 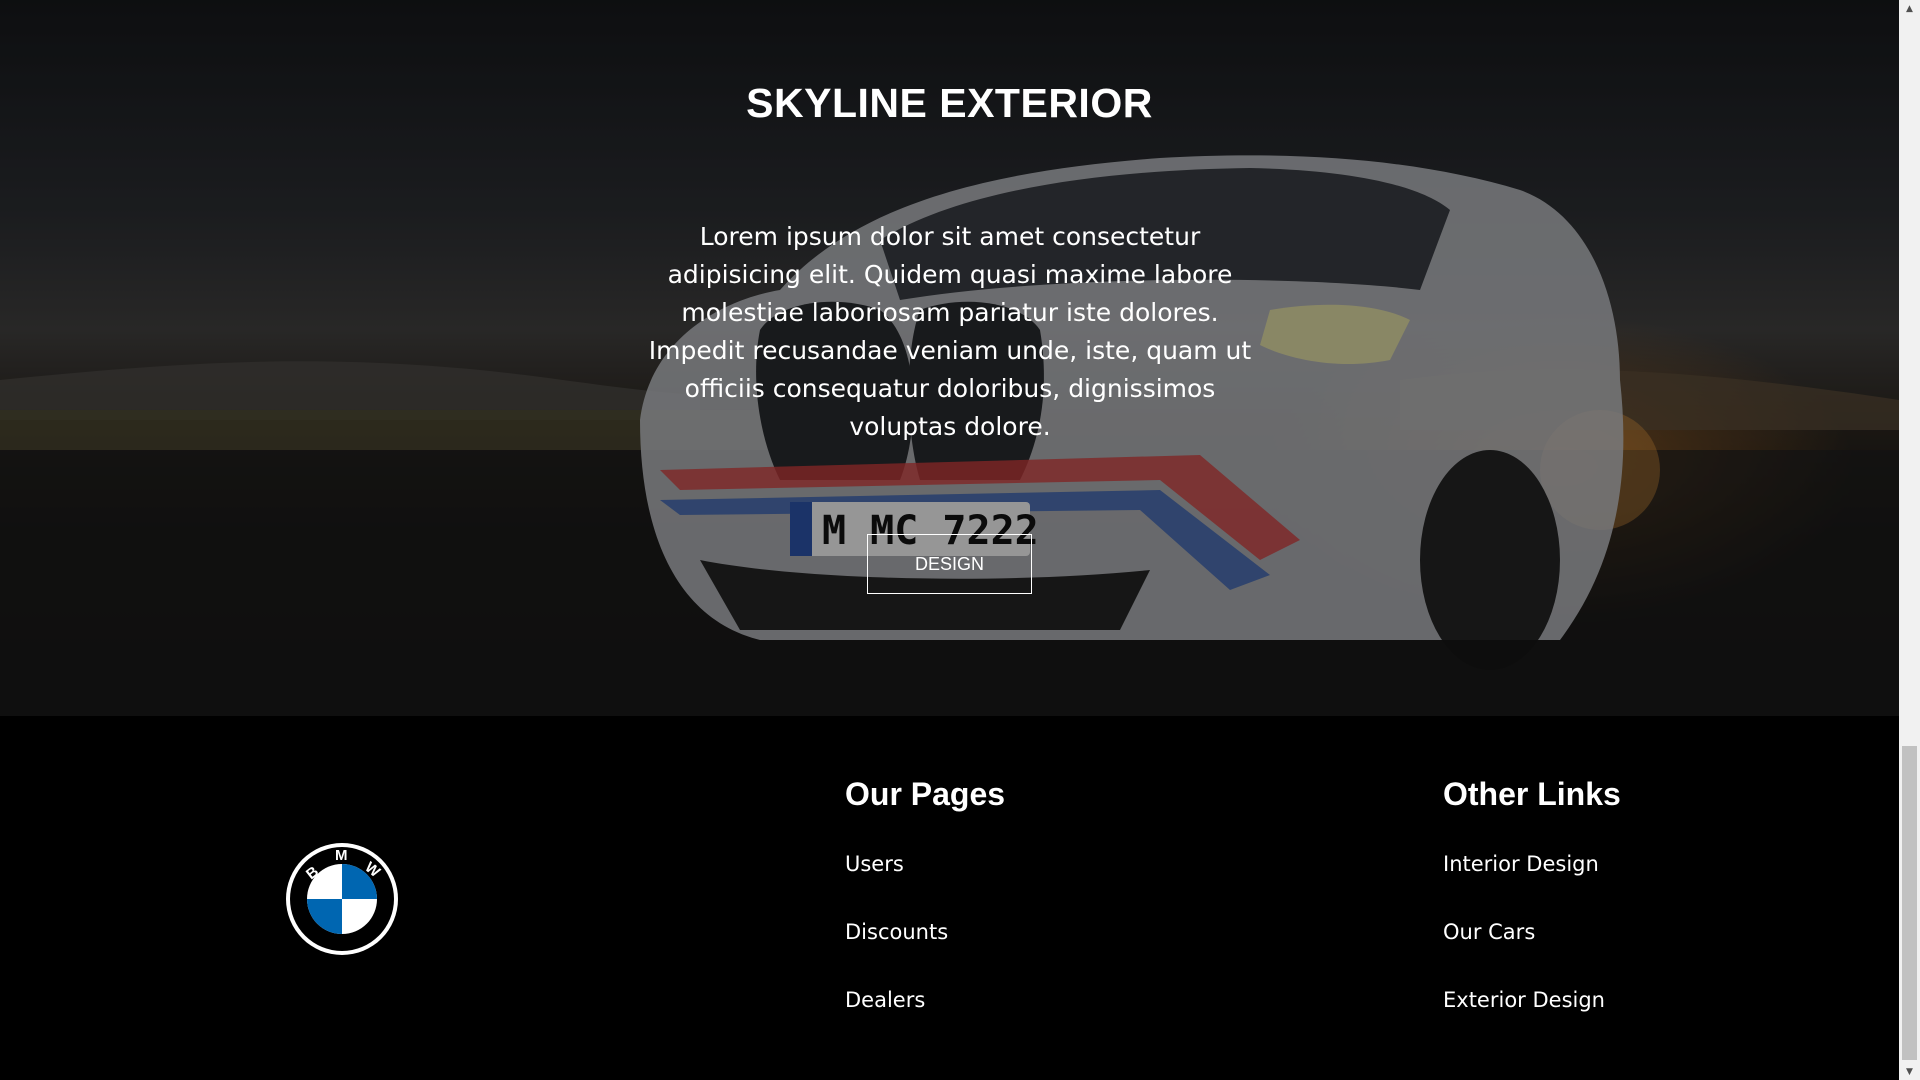 What do you see at coordinates (1909, 8) in the screenshot?
I see `chevron-up-icon: ▲` at bounding box center [1909, 8].